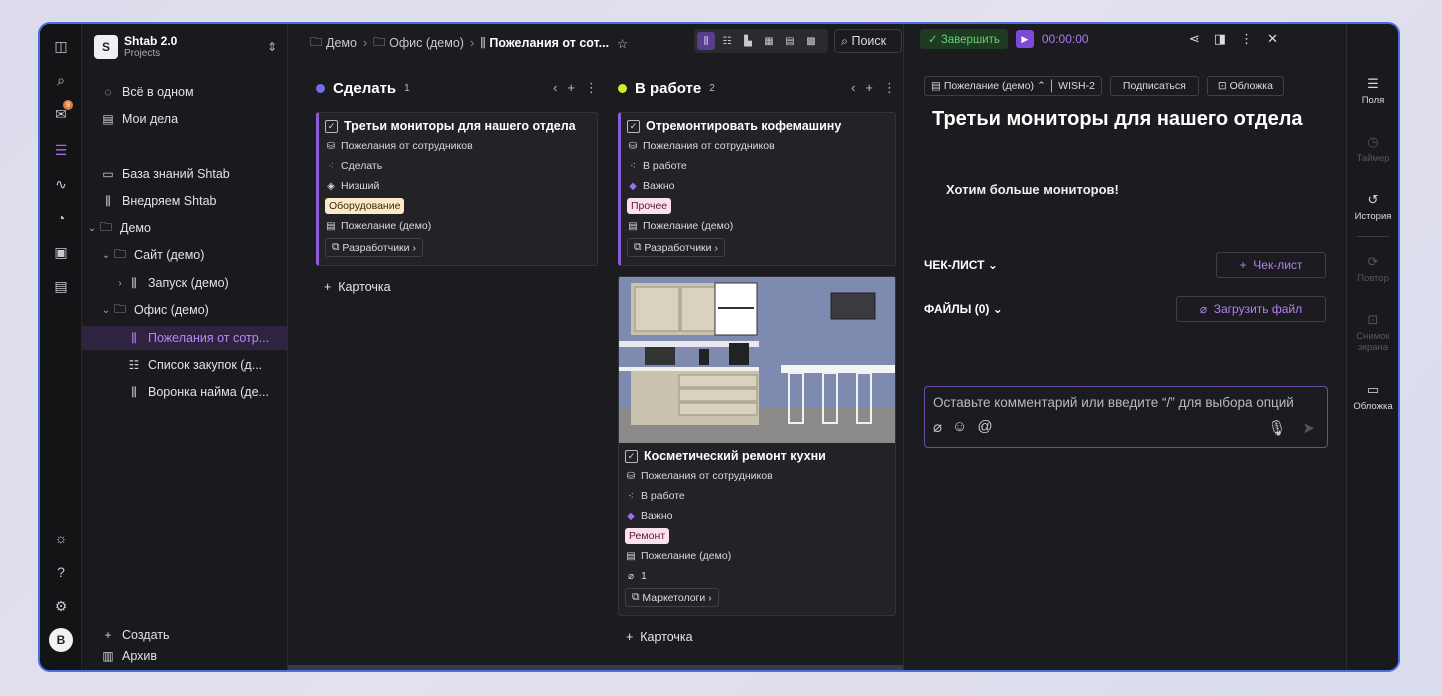 The height and width of the screenshot is (696, 1442). What do you see at coordinates (364, 287) in the screenshot?
I see `add-card-label: Карточка` at bounding box center [364, 287].